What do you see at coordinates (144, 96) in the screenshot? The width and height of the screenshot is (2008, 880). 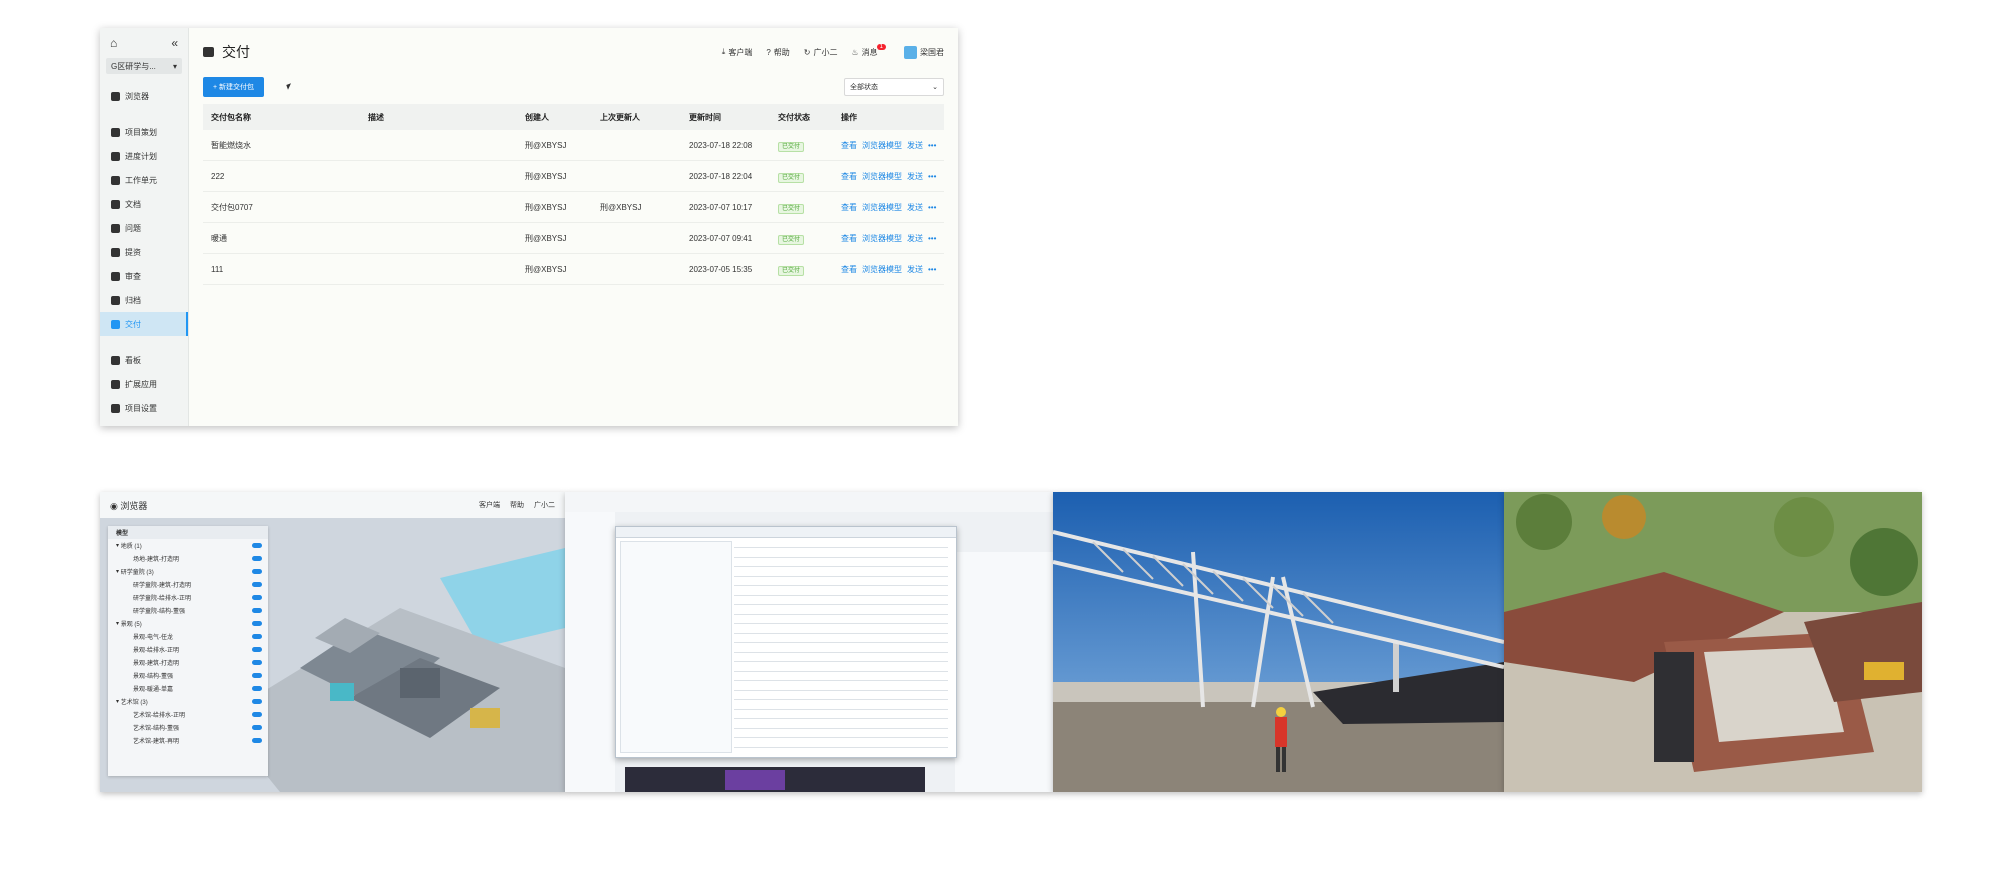 I see `sidebar-item-browser: 浏览器` at bounding box center [144, 96].